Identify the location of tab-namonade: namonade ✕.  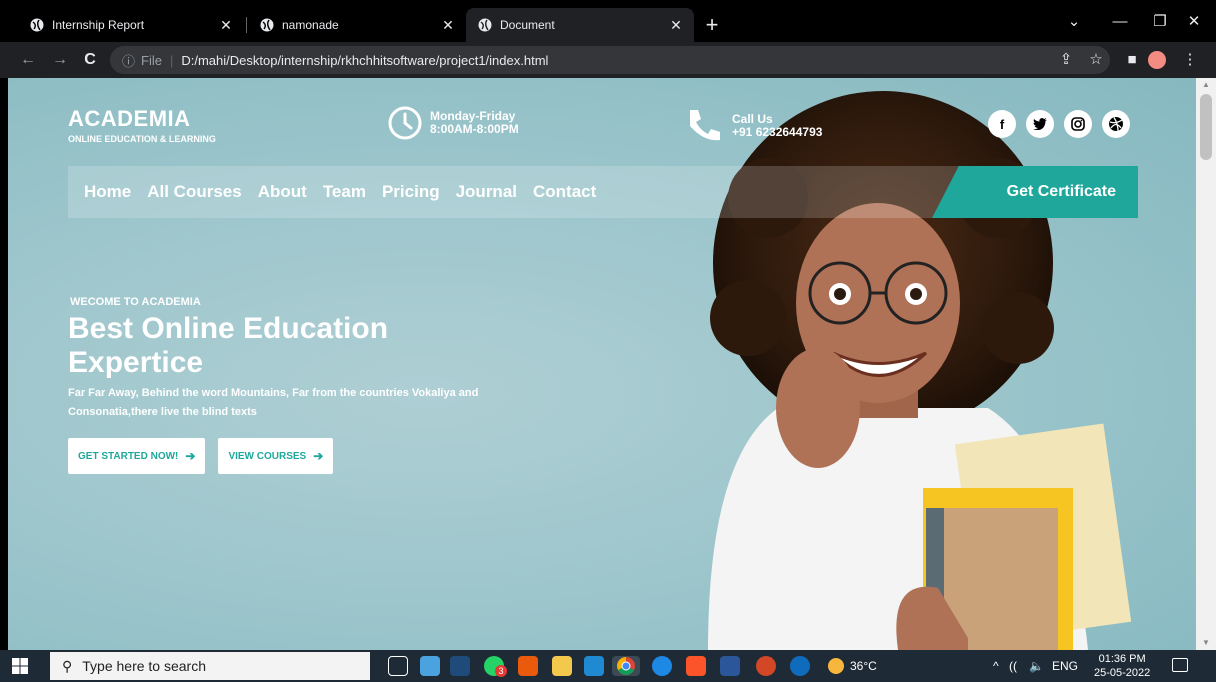
(357, 25).